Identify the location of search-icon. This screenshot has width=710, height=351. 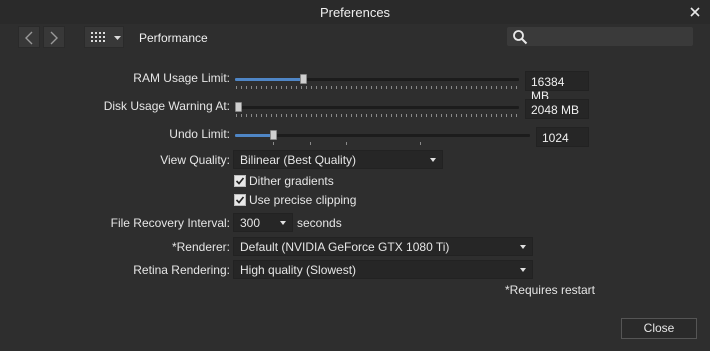
(520, 37).